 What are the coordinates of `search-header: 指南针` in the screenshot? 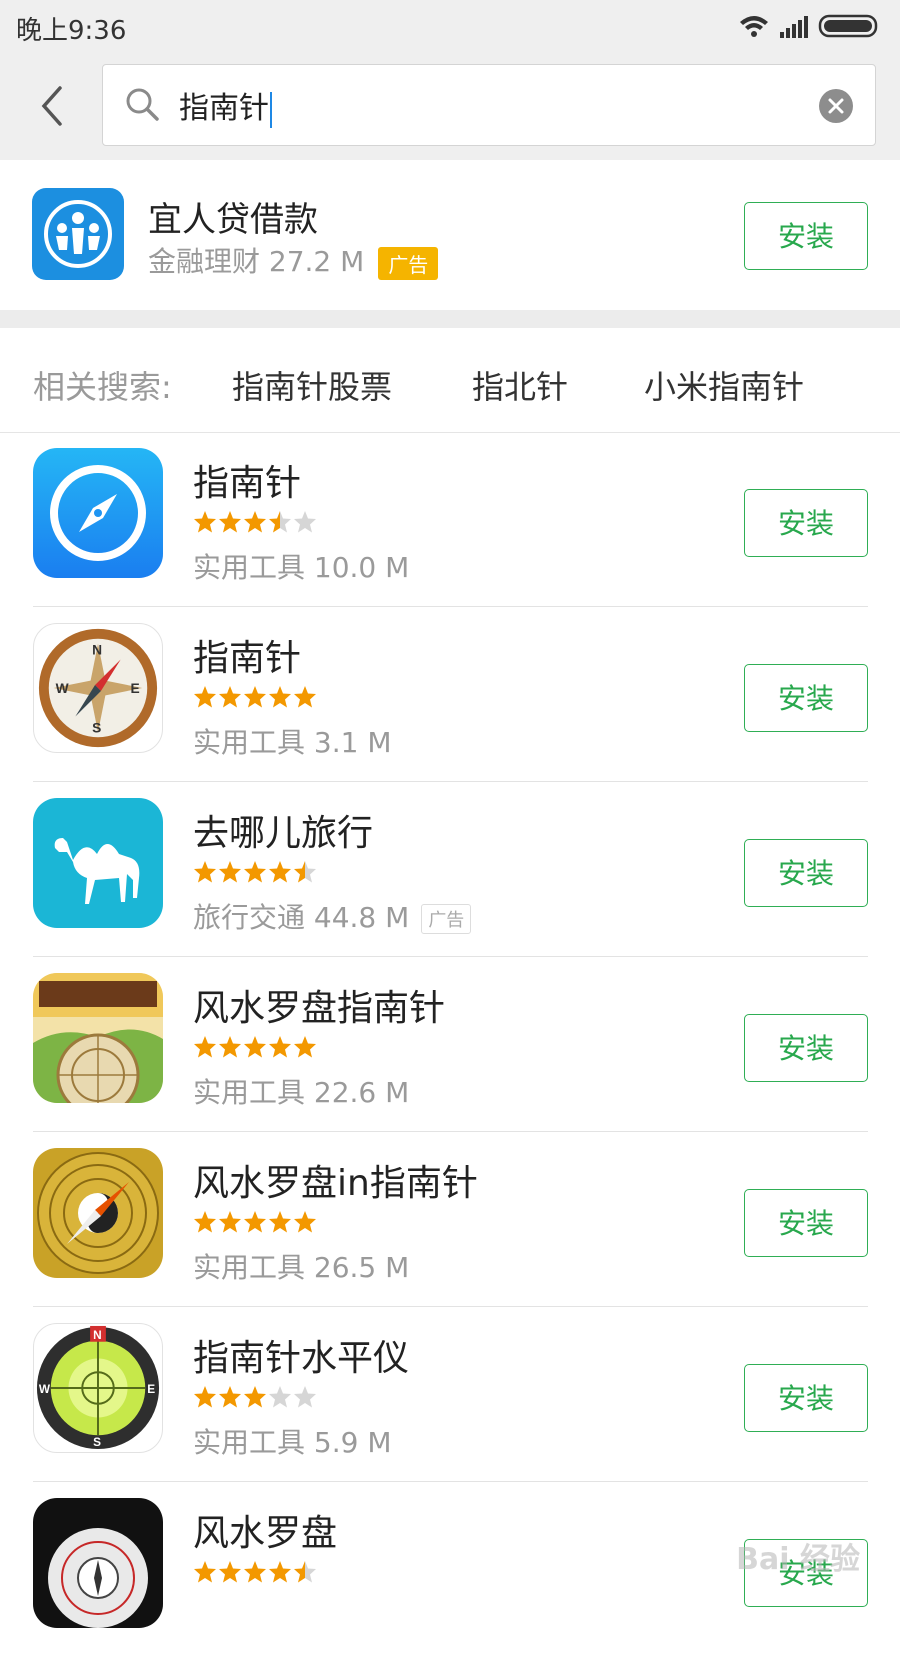 It's located at (450, 106).